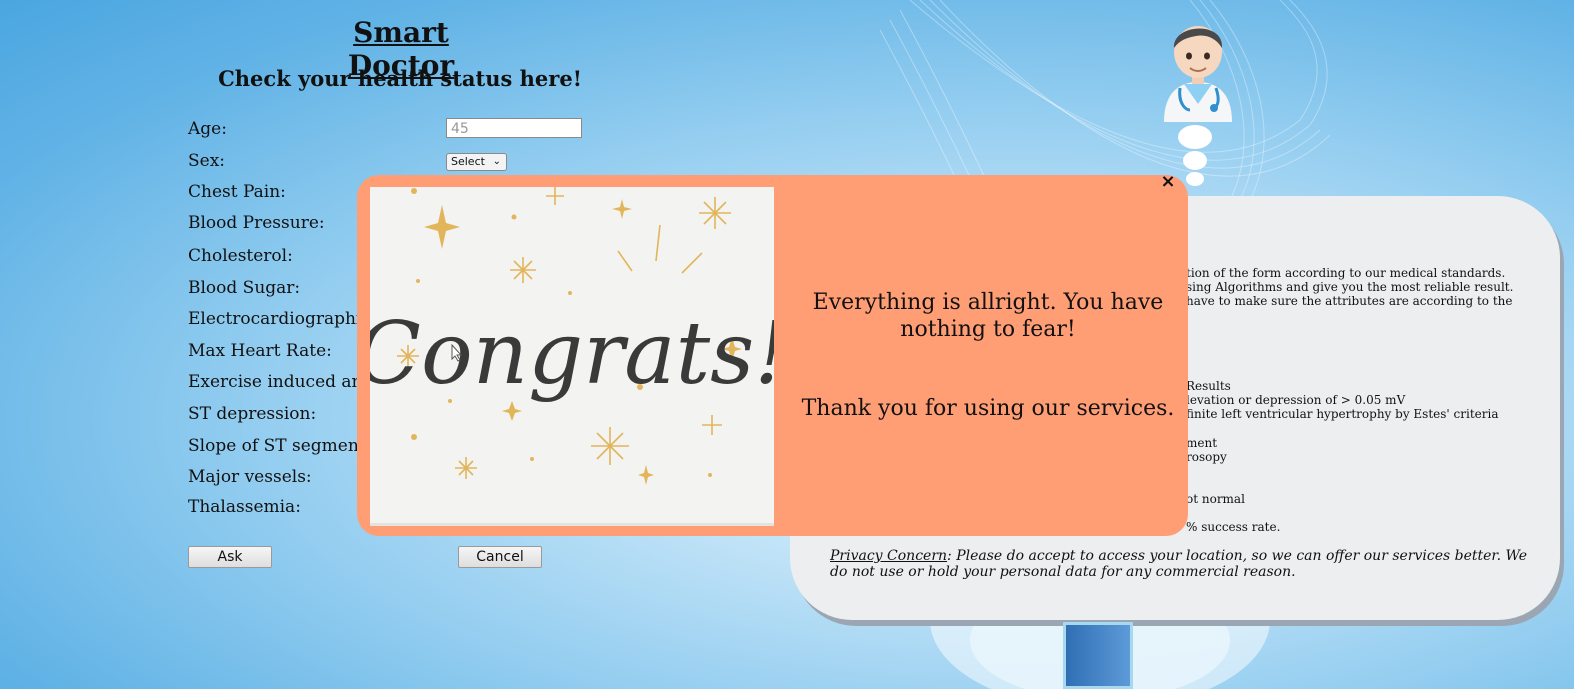 The image size is (1574, 689). What do you see at coordinates (1202, 443) in the screenshot?
I see `info-line: ment` at bounding box center [1202, 443].